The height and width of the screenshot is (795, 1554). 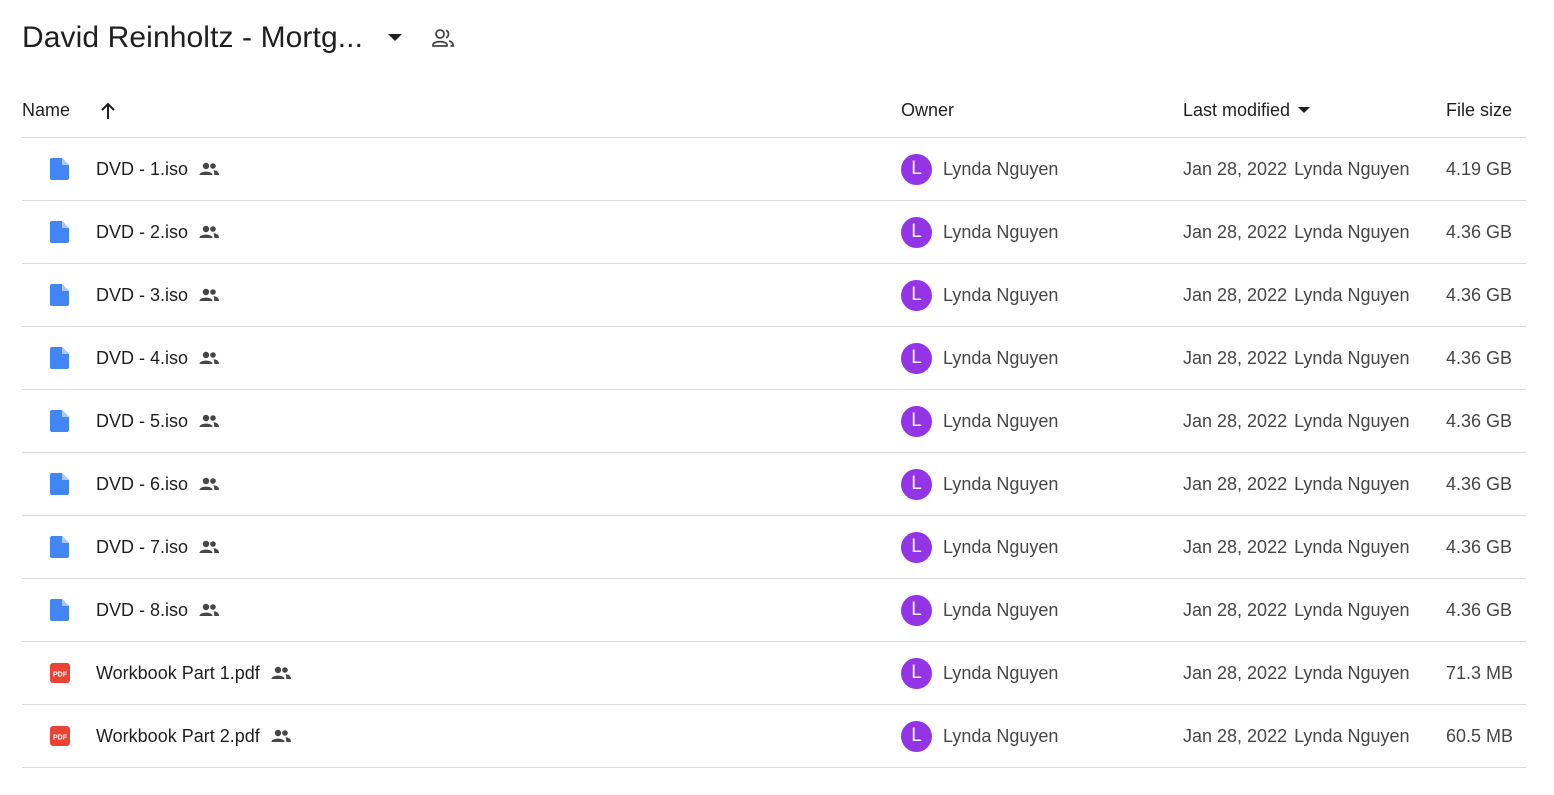 I want to click on file-size: 4.19 GB, so click(x=1479, y=168).